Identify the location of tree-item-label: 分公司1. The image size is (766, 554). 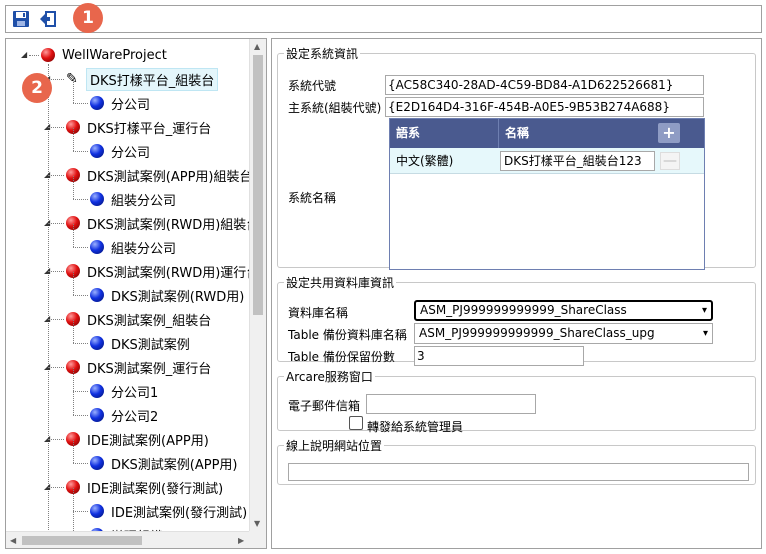
(135, 393).